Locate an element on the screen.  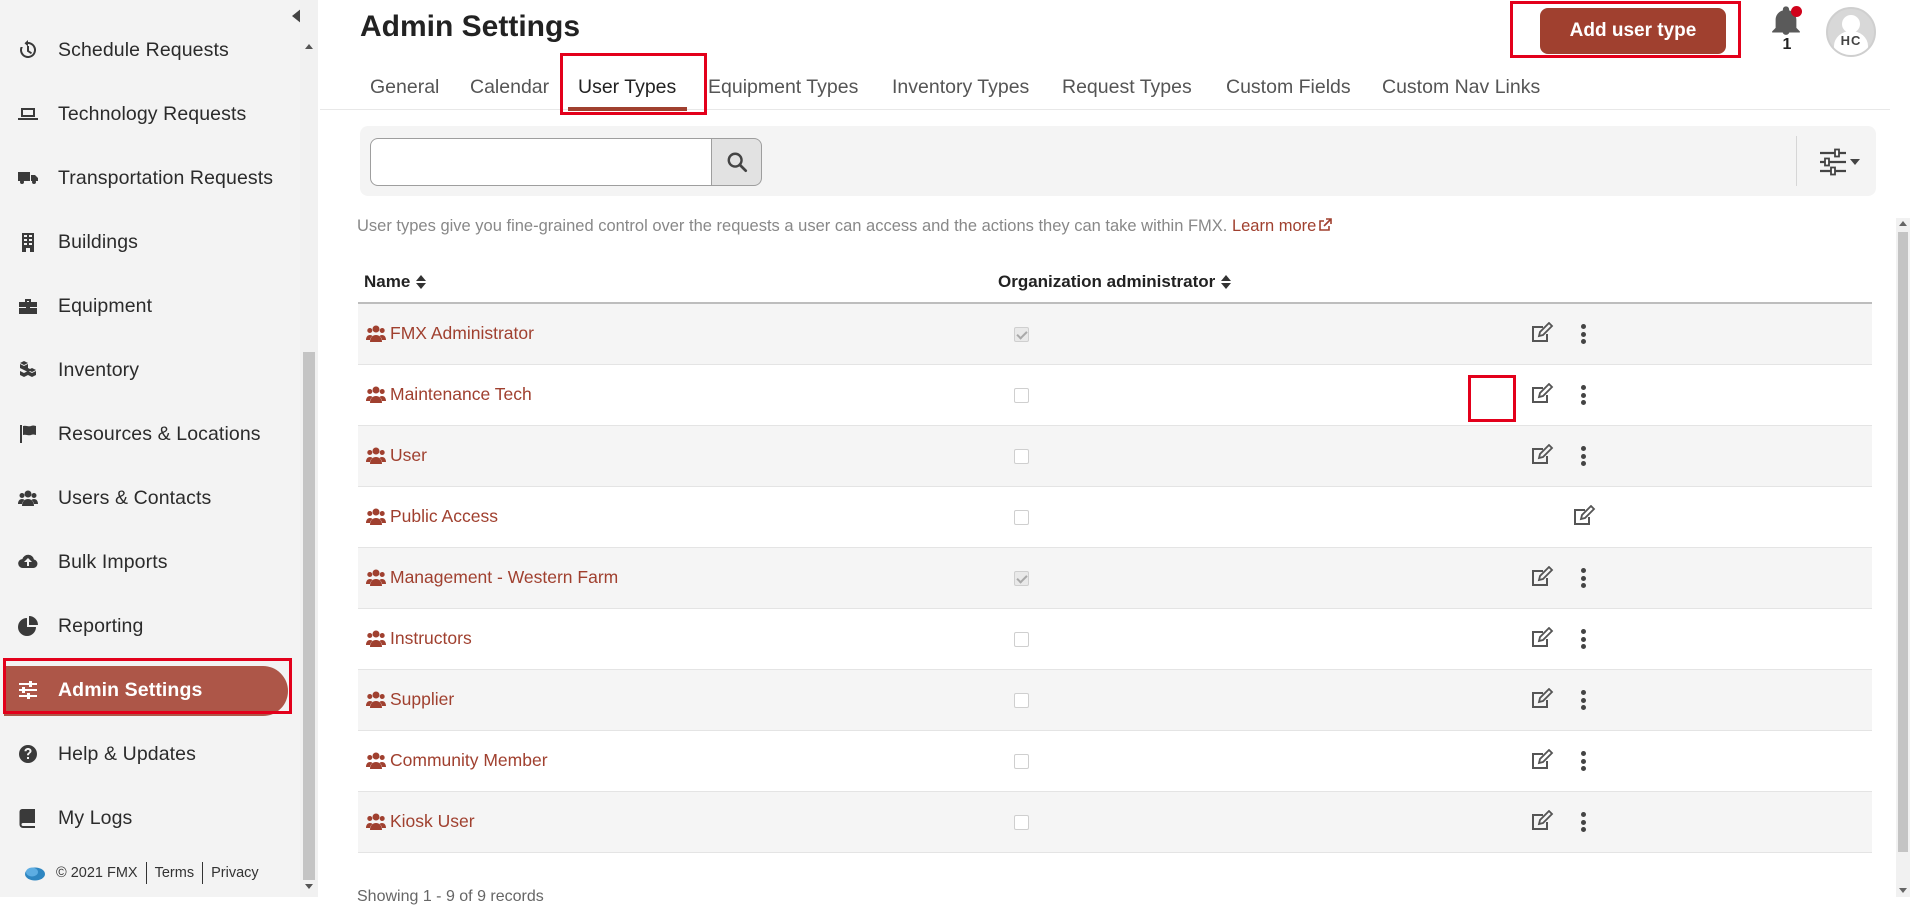
footer-divider is located at coordinates (203, 873).